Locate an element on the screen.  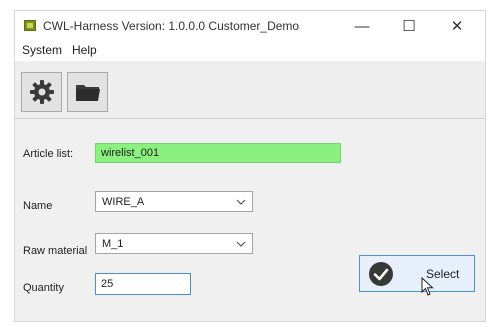
menu-system: System is located at coordinates (42, 50).